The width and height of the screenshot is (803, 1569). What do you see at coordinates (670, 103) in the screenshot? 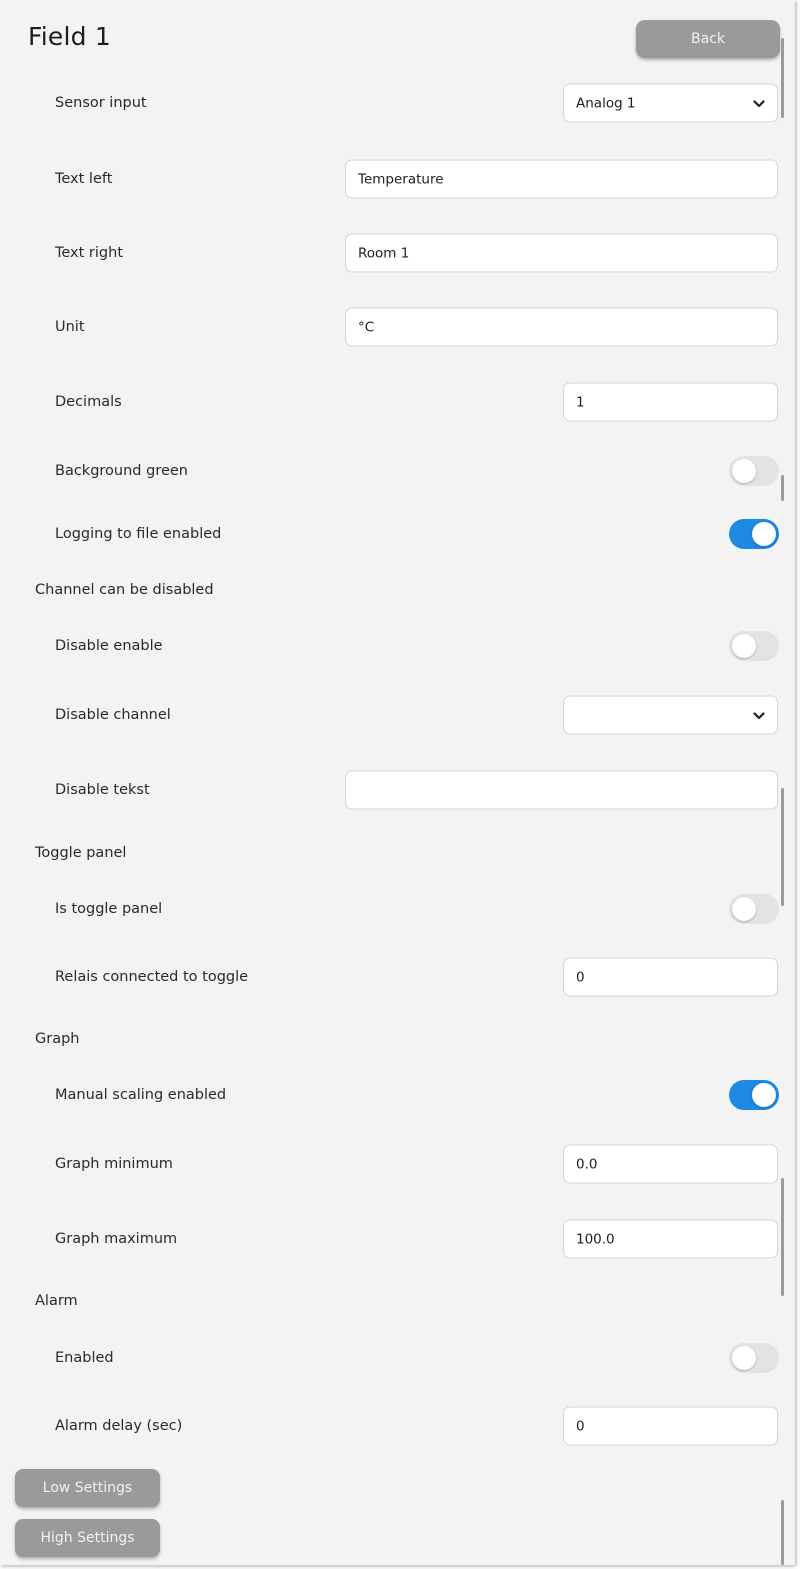
I see `sensor-input-select: Analog 1` at bounding box center [670, 103].